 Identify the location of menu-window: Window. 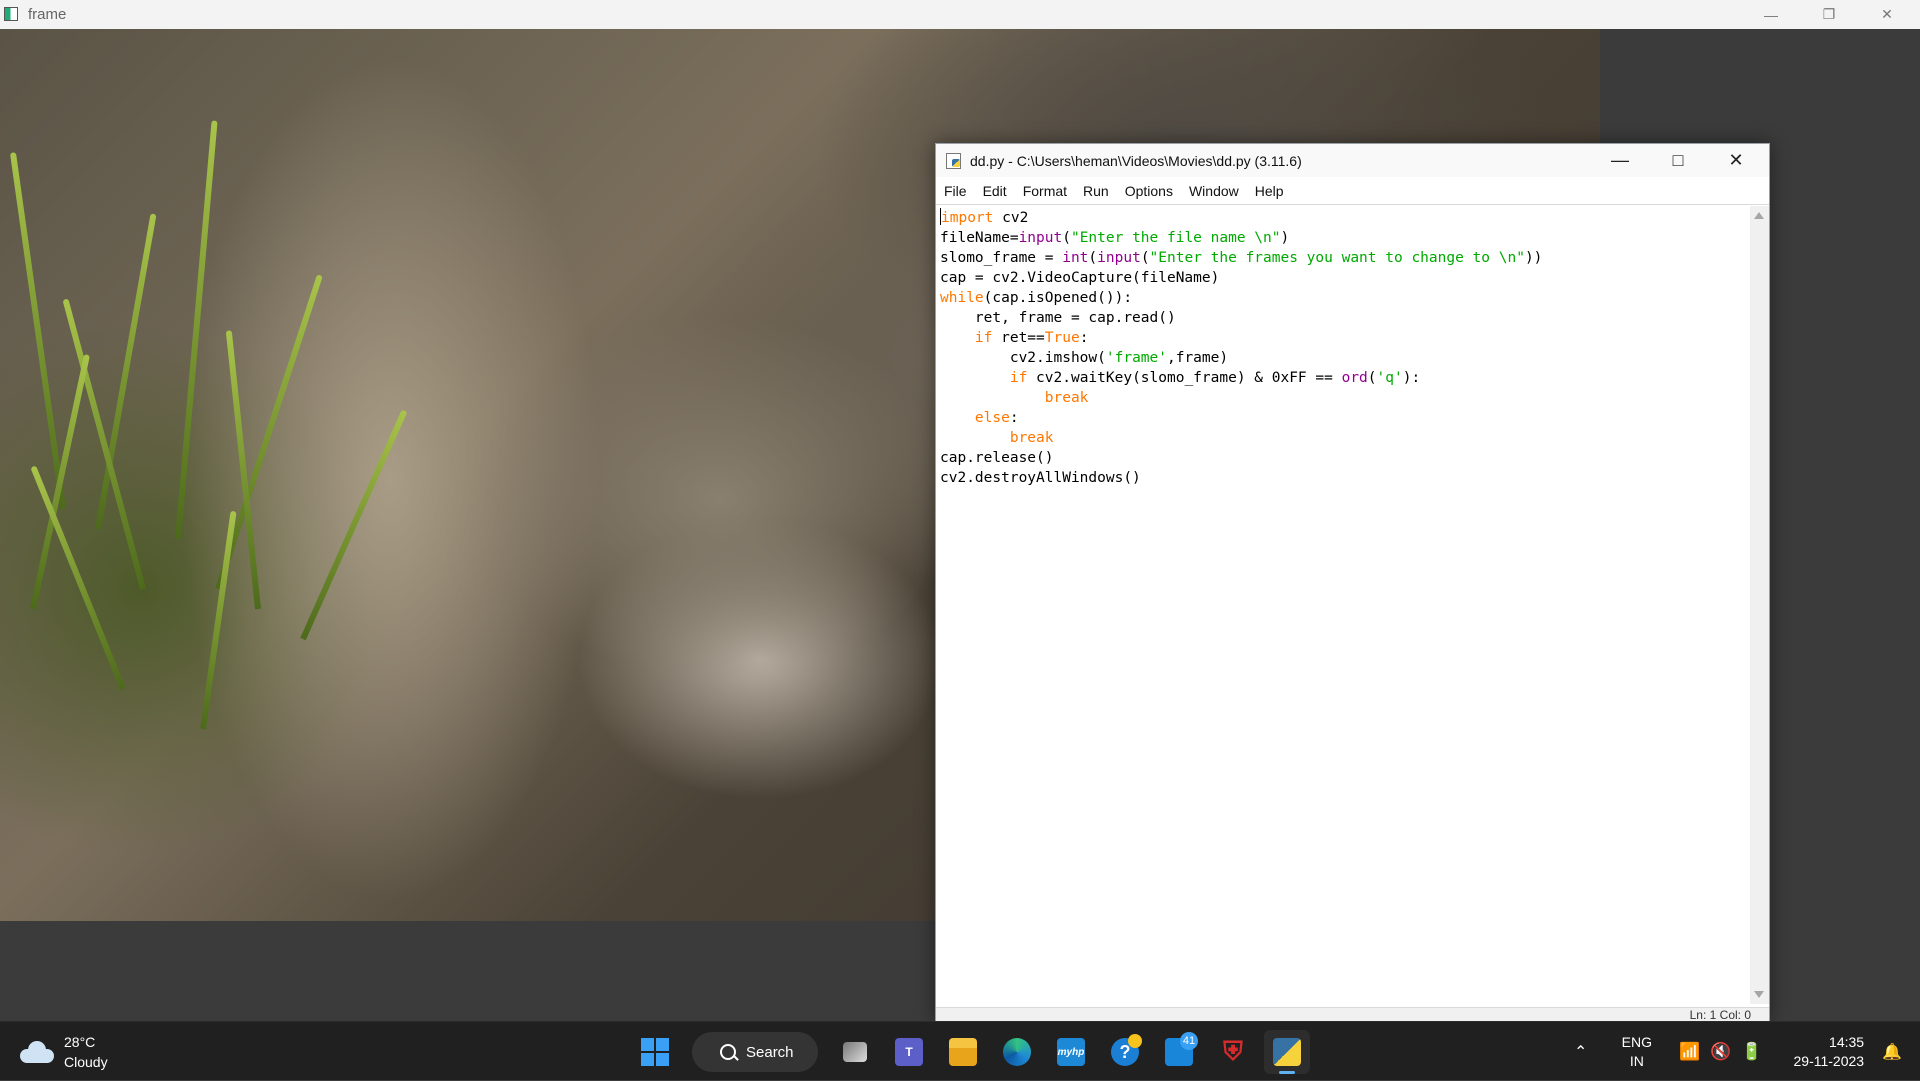
(1214, 191).